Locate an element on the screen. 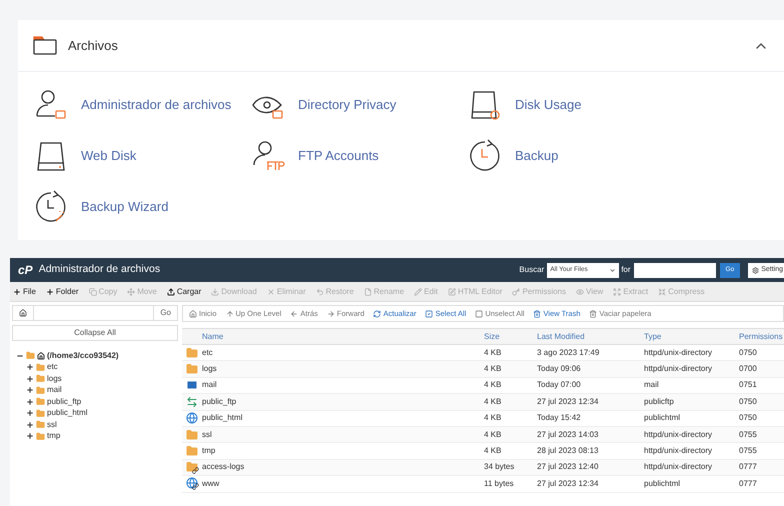 This screenshot has width=784, height=506. feature-link: Web Disk is located at coordinates (142, 155).